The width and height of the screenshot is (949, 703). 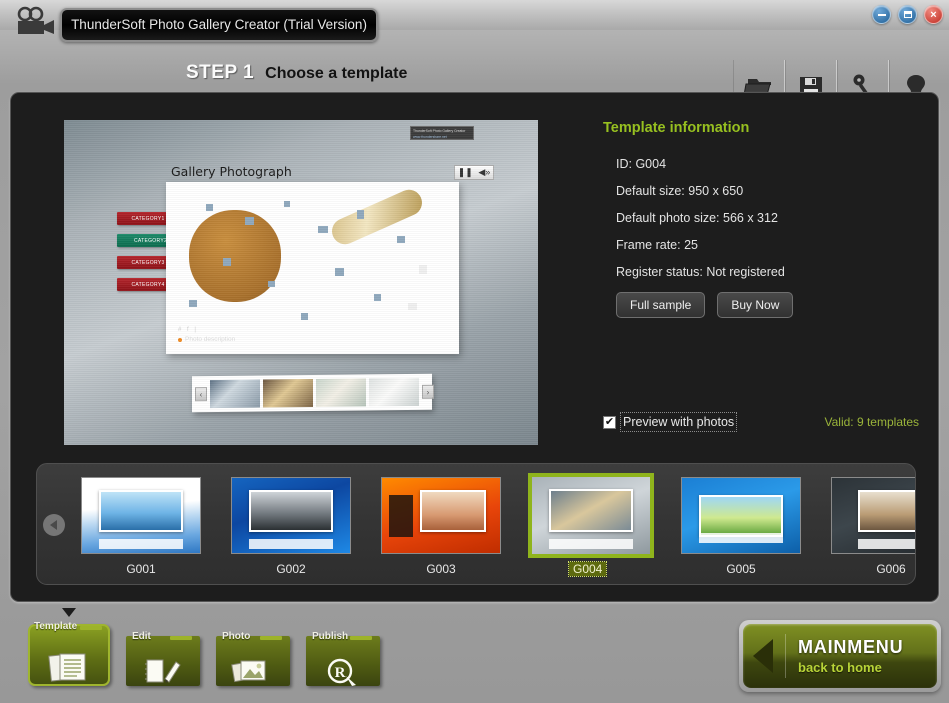 I want to click on mainmenu-text: MAINMENU back to home, so click(x=850, y=656).